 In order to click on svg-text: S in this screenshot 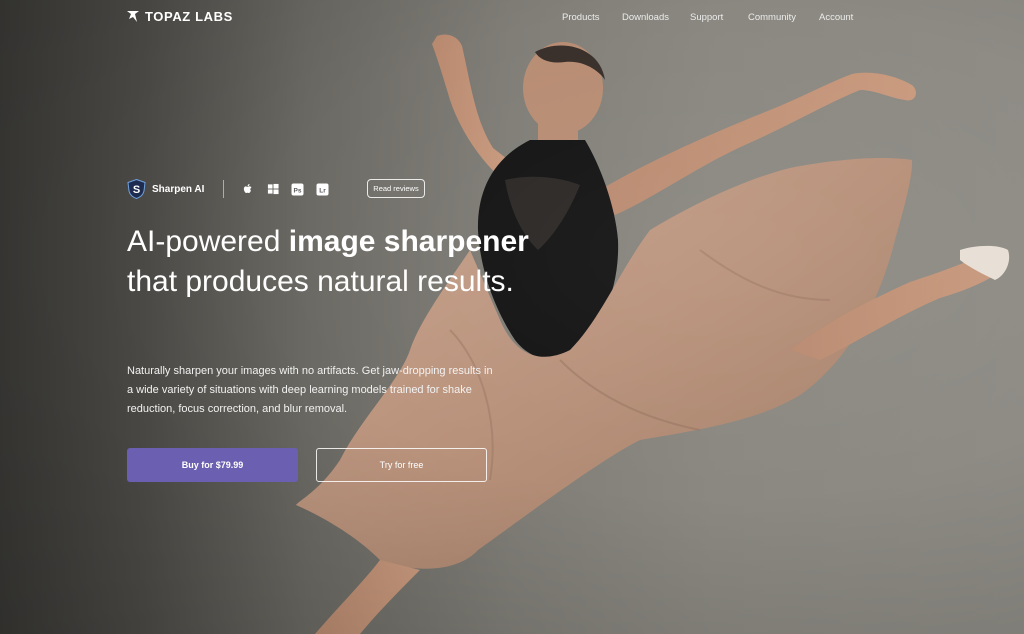, I will do `click(136, 190)`.